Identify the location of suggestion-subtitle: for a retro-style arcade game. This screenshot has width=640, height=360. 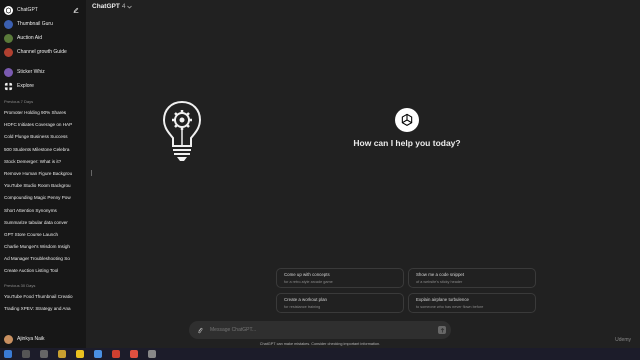
(308, 282).